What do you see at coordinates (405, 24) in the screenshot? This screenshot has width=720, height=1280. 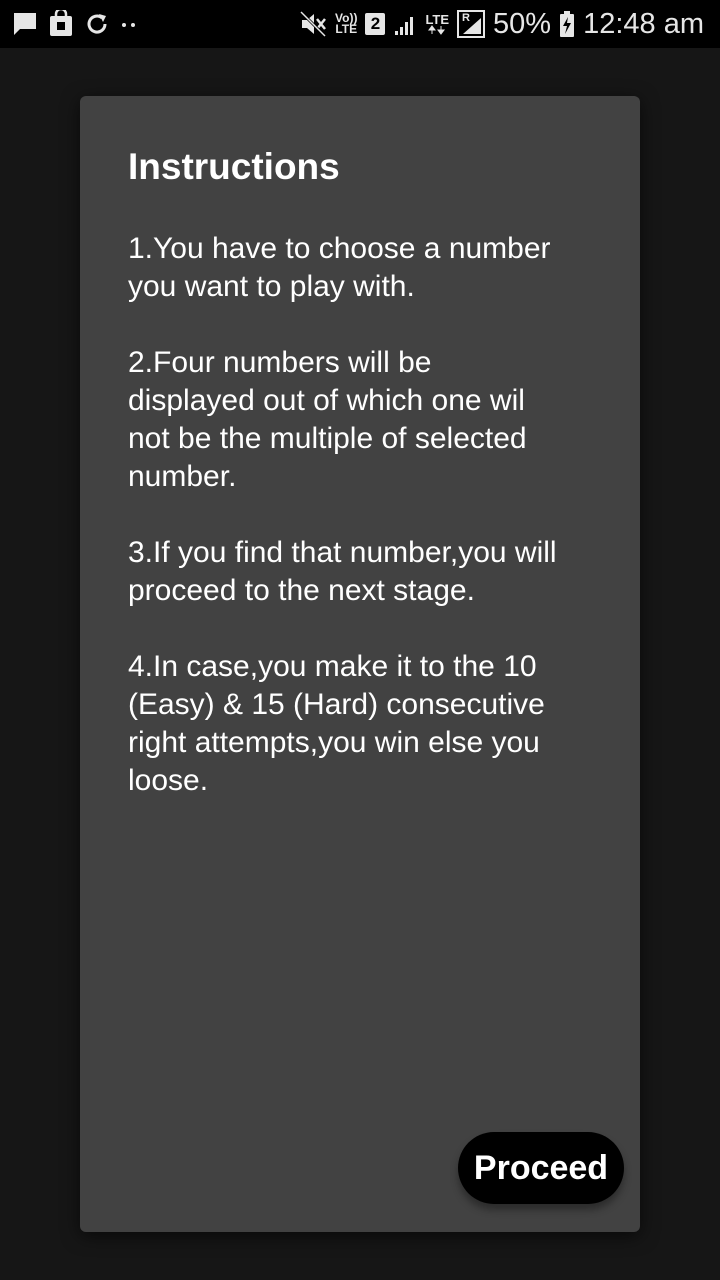 I see `signal-sim2-icon` at bounding box center [405, 24].